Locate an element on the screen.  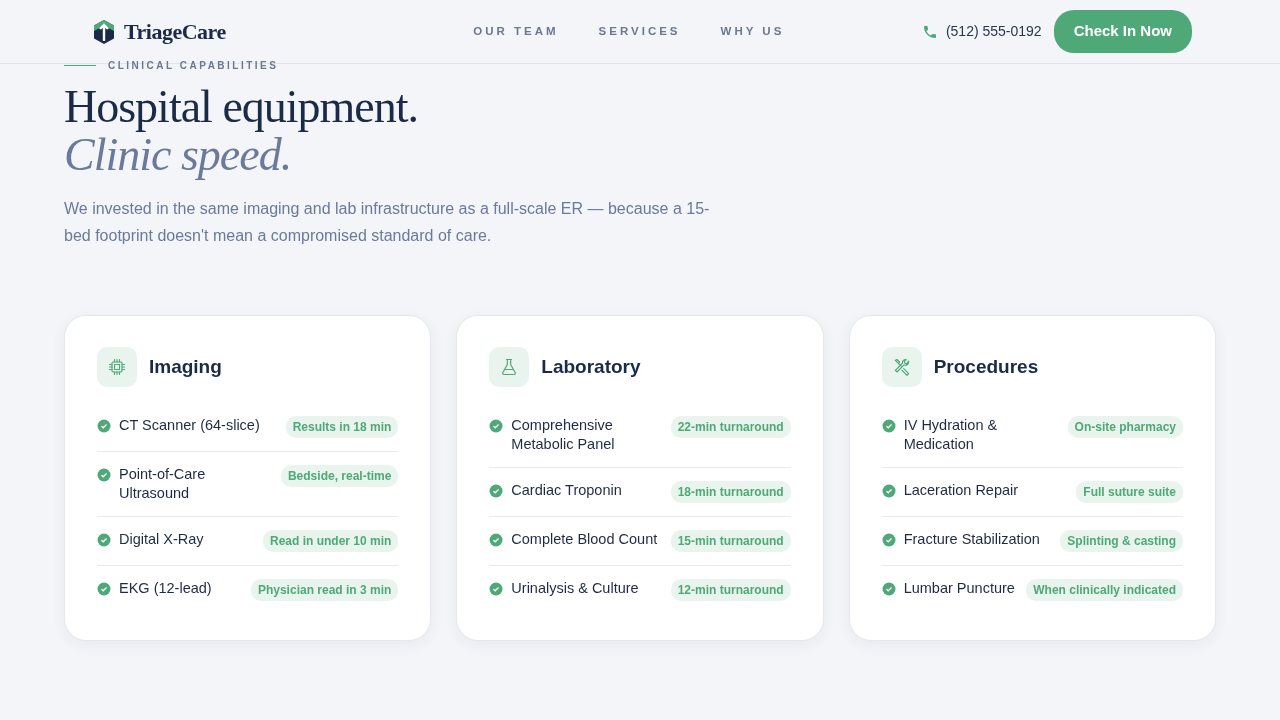
service-name: Urinalysis & Culture is located at coordinates (575, 588).